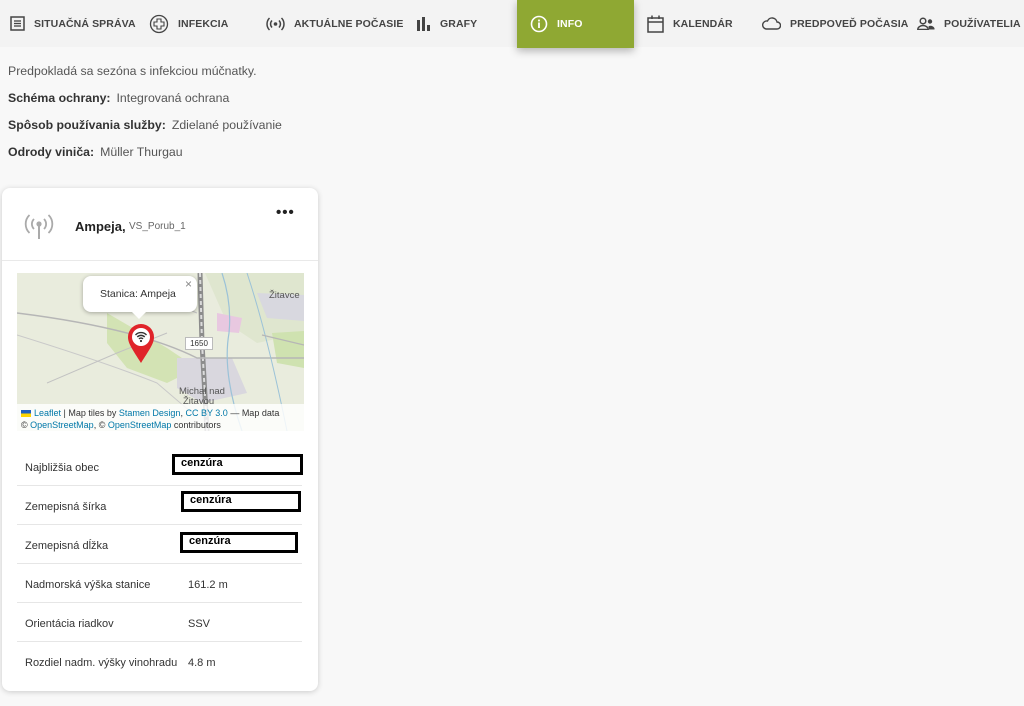  Describe the element at coordinates (26, 425) in the screenshot. I see `attribution-text: ©` at that location.